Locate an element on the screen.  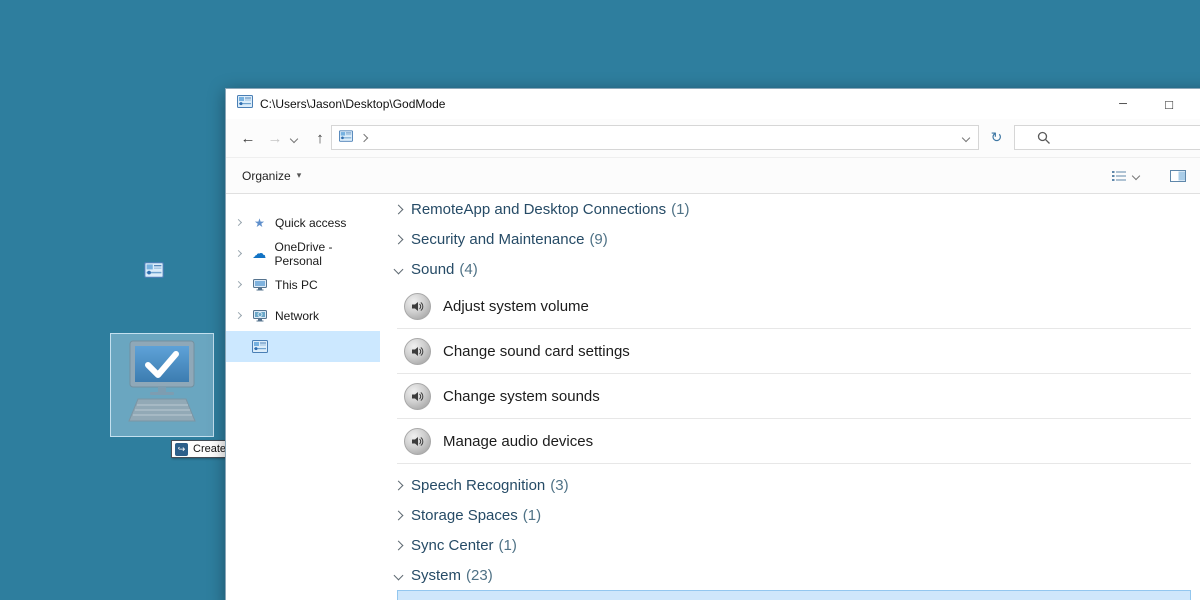
this-pc-check-icon is located at coordinates (162, 381).